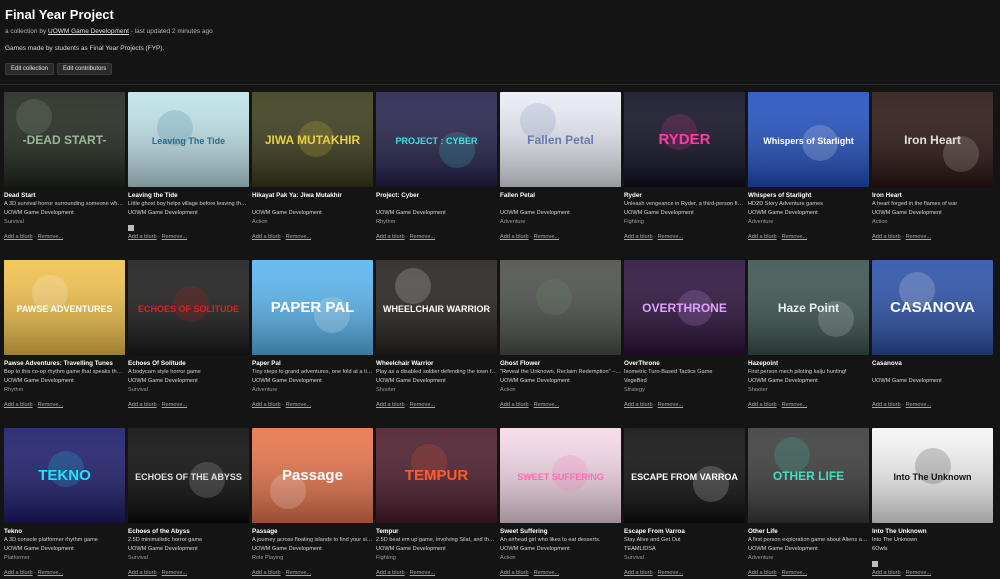 The width and height of the screenshot is (1000, 579). I want to click on game-title-link: Wheelchair Warrior, so click(436, 363).